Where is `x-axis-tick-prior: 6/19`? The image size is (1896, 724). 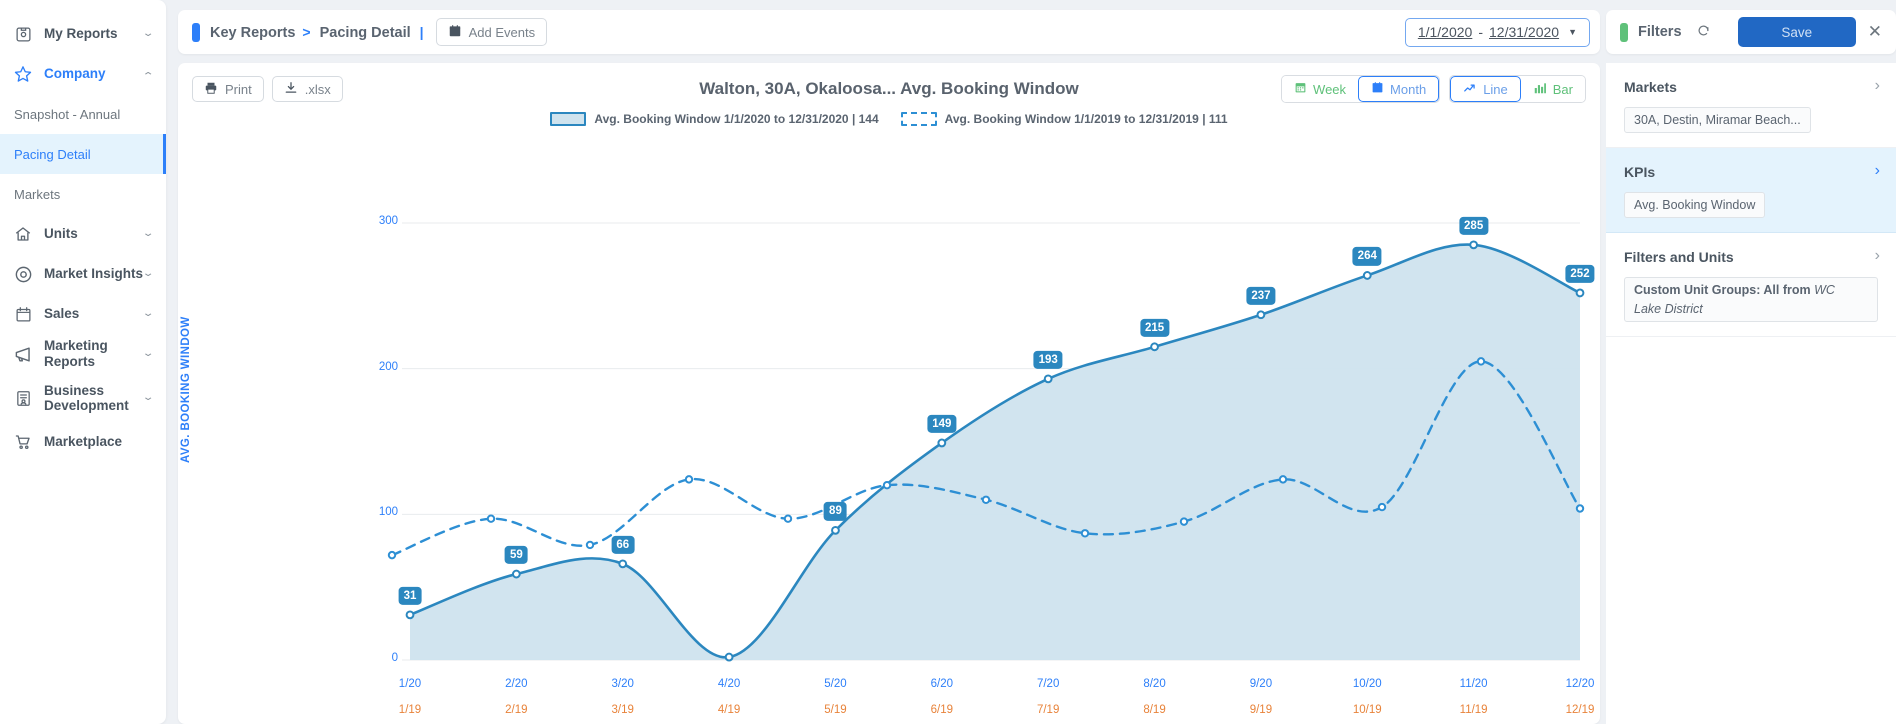
x-axis-tick-prior: 6/19 is located at coordinates (941, 710).